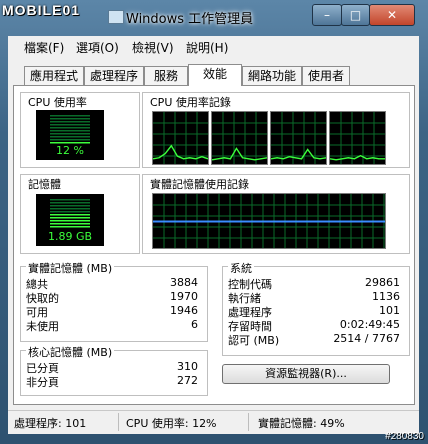 Image resolution: width=428 pixels, height=444 pixels. What do you see at coordinates (199, 184) in the screenshot?
I see `memory-history-label: 實體記憶體使用記錄` at bounding box center [199, 184].